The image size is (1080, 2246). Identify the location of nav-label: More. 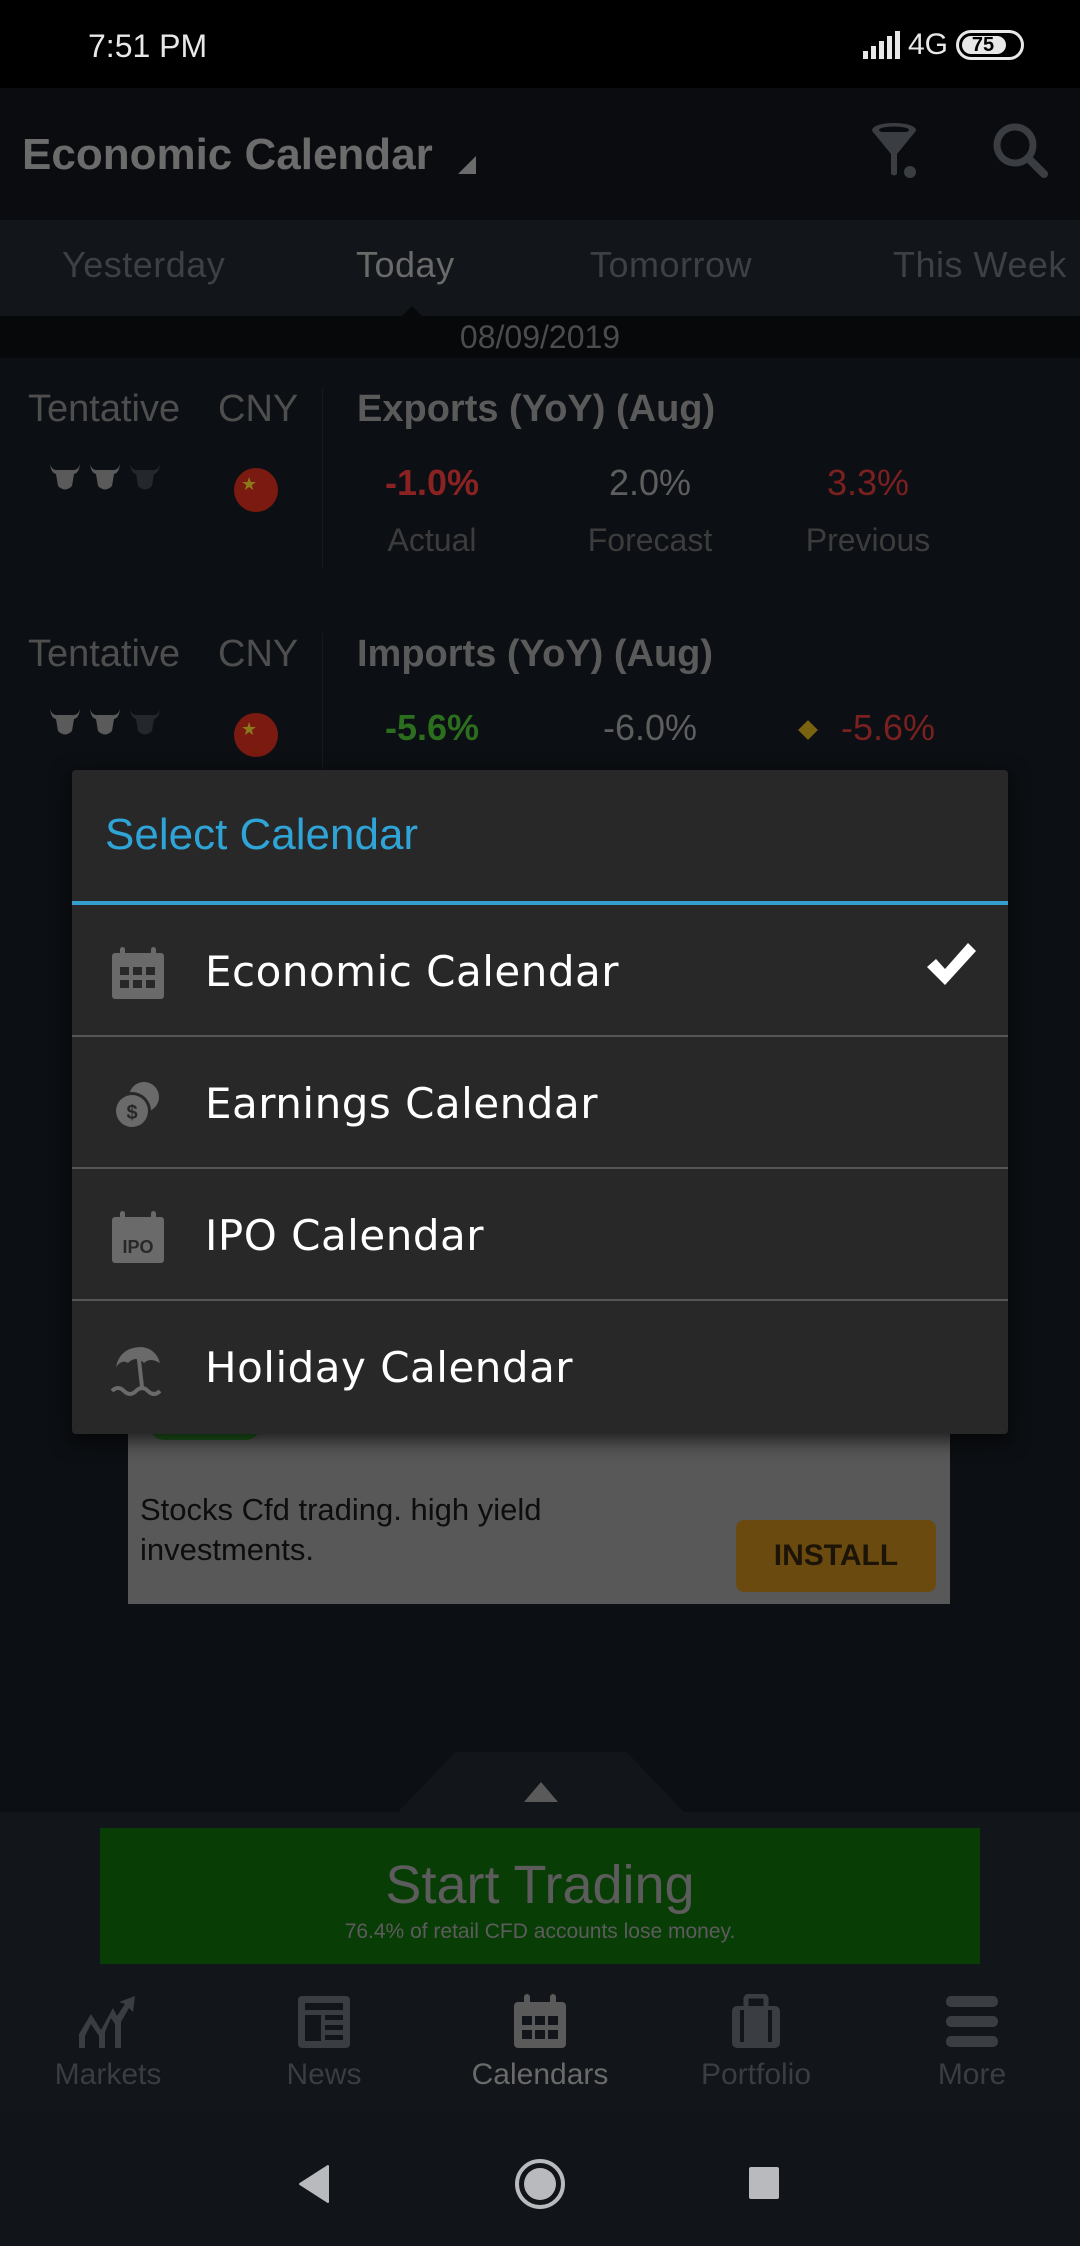
(972, 2074).